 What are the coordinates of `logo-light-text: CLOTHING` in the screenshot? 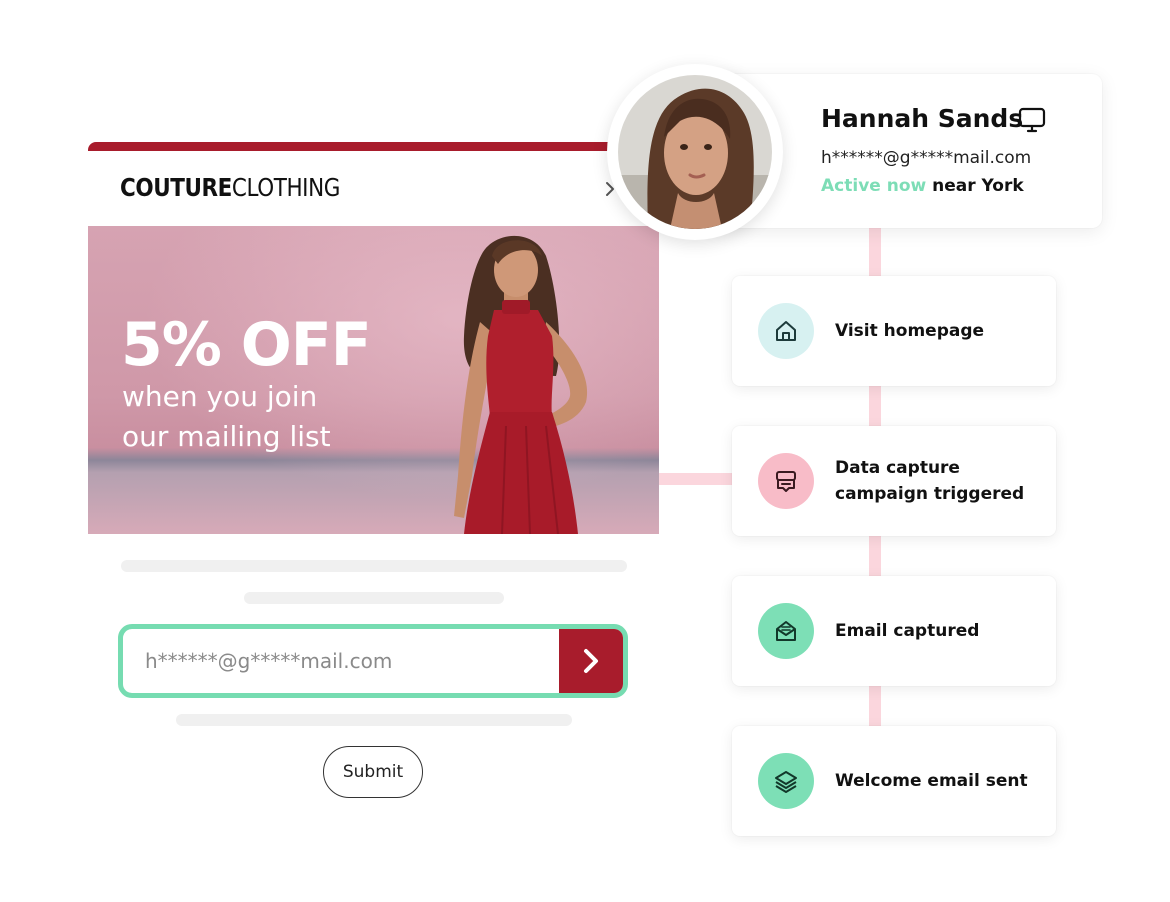 It's located at (286, 187).